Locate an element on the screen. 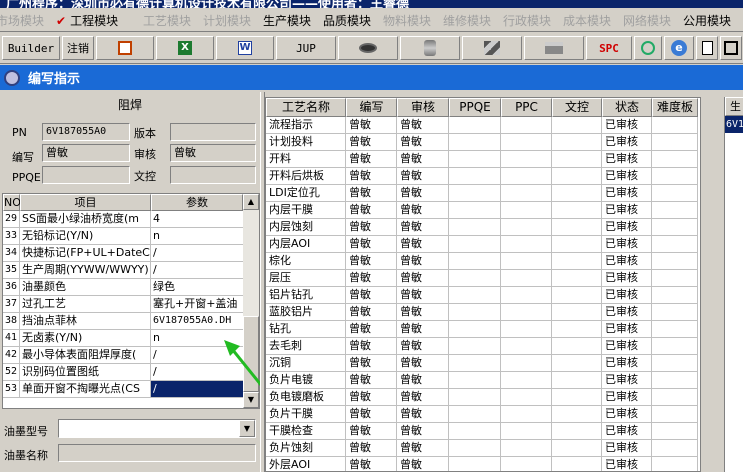 The height and width of the screenshot is (472, 743). process-row: 开料后烘板 曾敏 曾敏 已审核 is located at coordinates (482, 176).